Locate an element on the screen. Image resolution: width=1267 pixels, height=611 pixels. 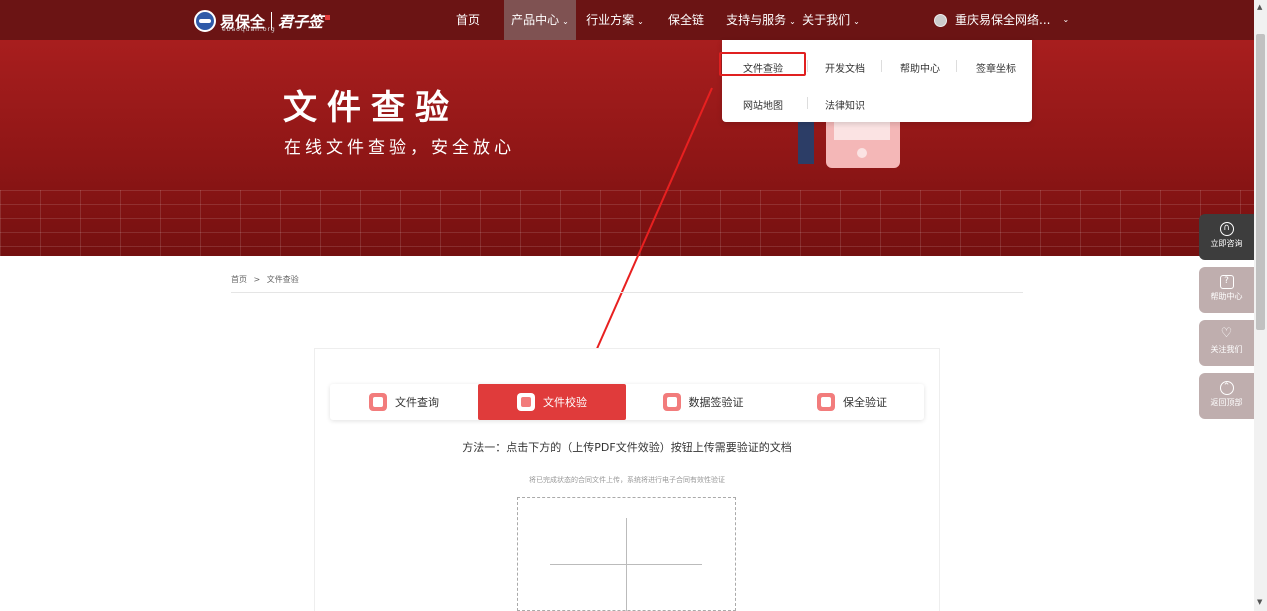
preservation-icon is located at coordinates (826, 402).